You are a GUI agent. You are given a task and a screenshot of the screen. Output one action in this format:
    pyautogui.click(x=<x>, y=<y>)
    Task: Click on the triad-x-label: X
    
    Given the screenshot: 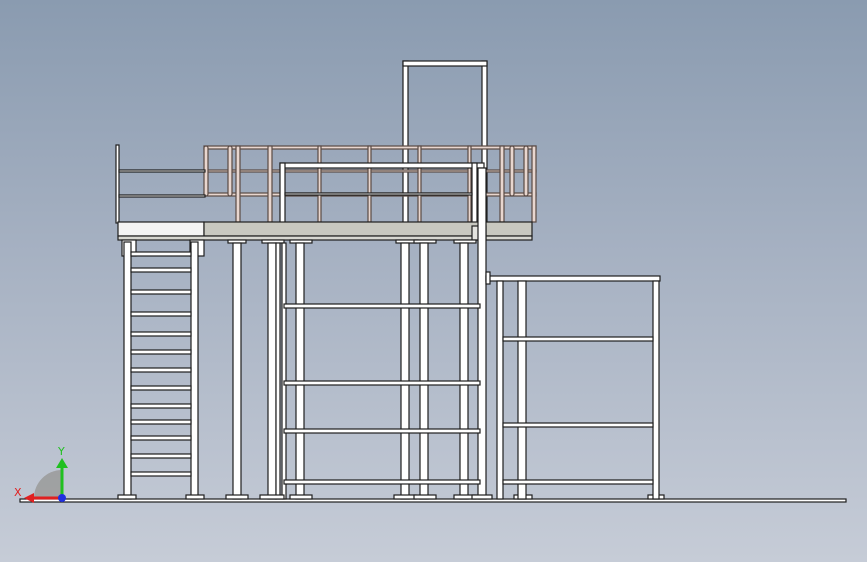 What is the action you would take?
    pyautogui.click(x=18, y=492)
    